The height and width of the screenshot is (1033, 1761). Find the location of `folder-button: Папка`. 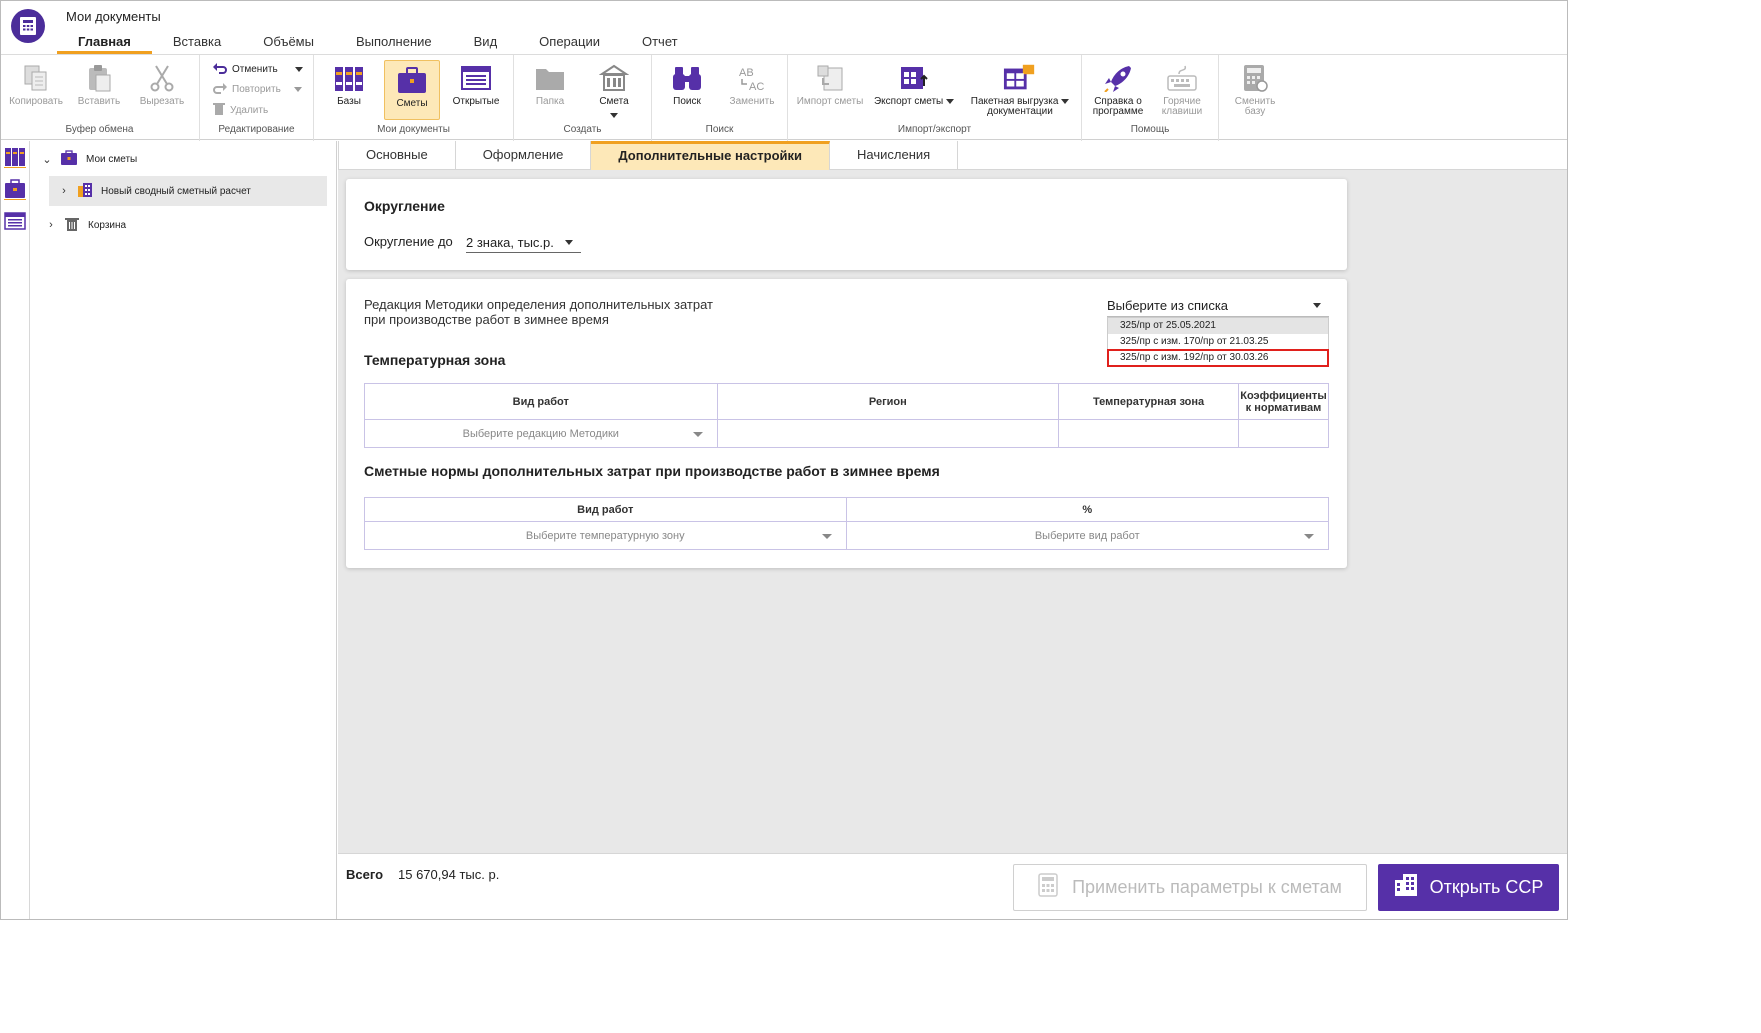

folder-button: Папка is located at coordinates (550, 84).